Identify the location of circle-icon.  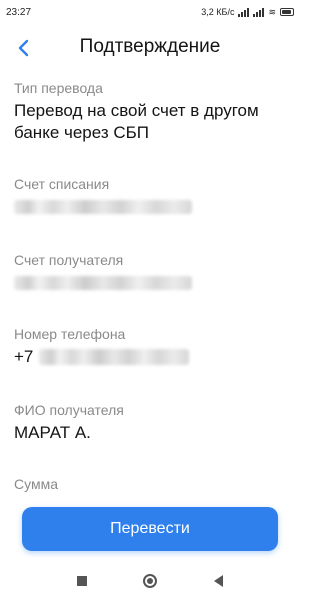
(150, 581).